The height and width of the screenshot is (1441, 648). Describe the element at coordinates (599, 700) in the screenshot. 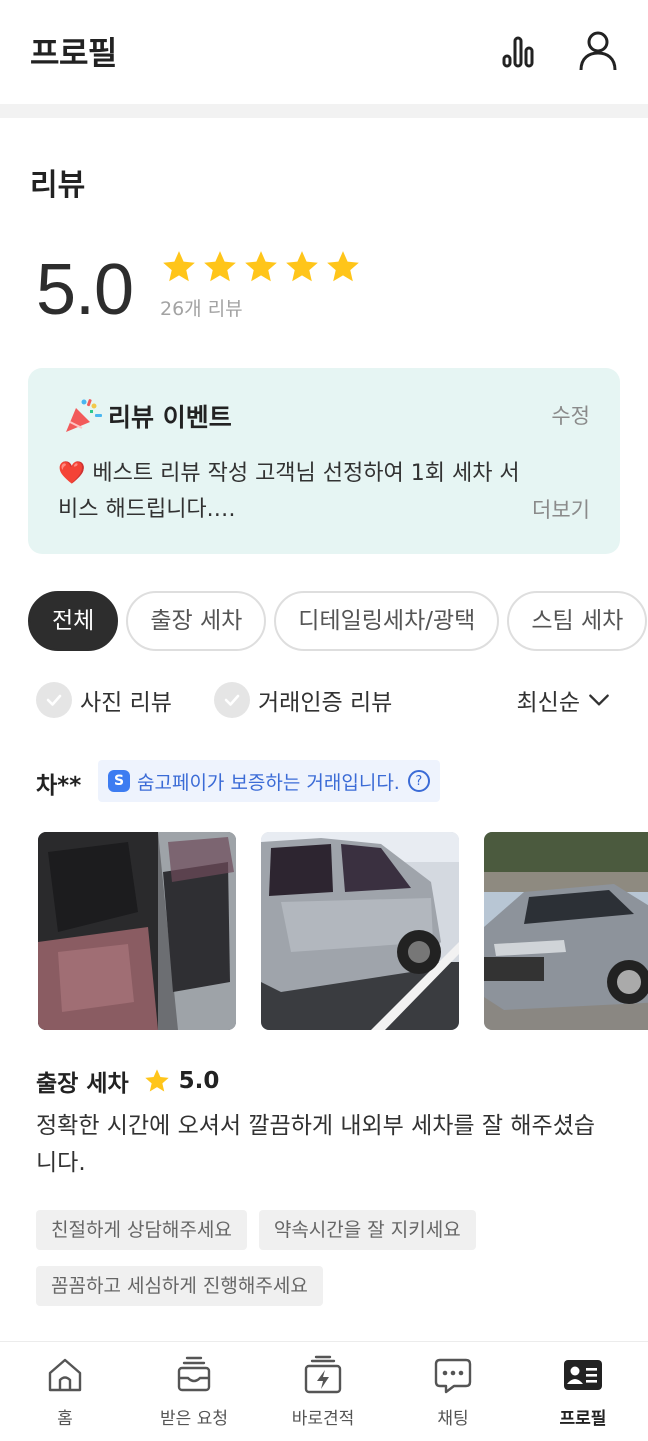

I see `chevron-down-icon` at that location.